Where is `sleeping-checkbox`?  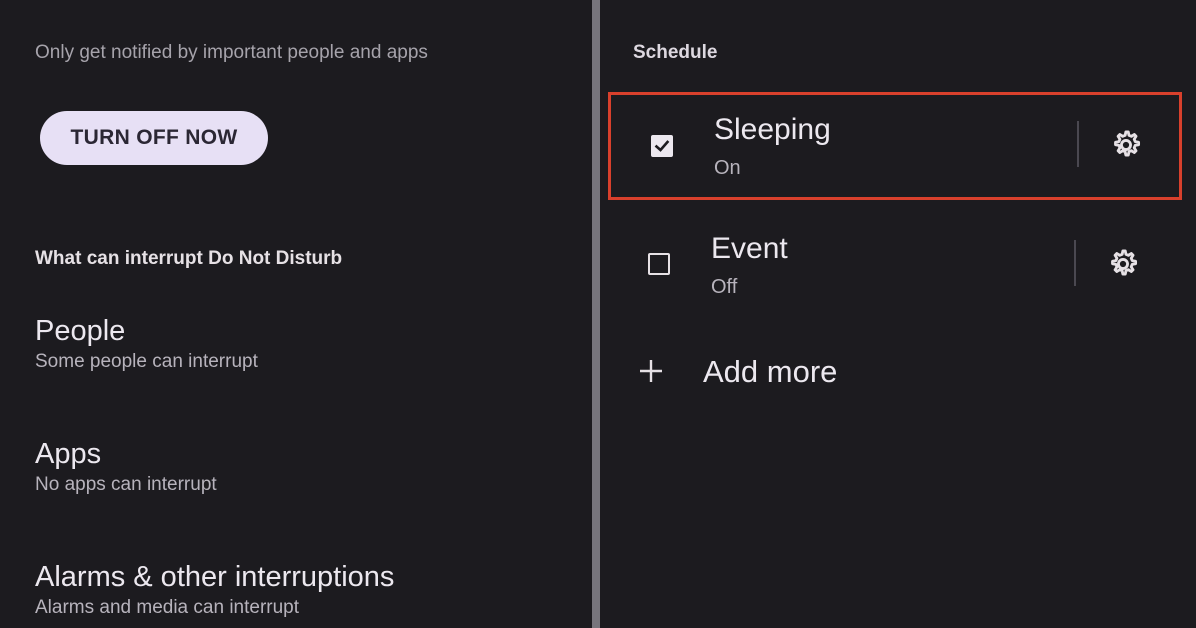
sleeping-checkbox is located at coordinates (662, 146).